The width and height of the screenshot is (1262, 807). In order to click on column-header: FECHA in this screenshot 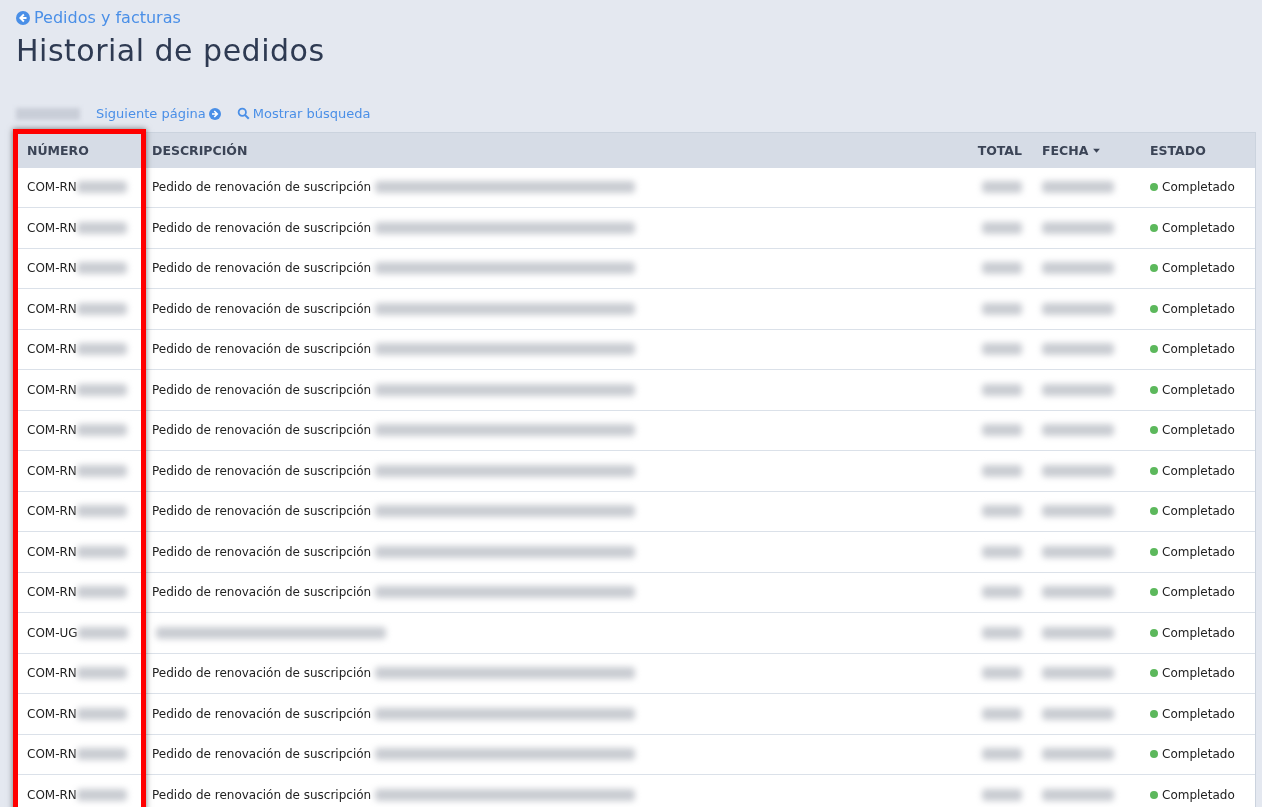, I will do `click(1086, 150)`.